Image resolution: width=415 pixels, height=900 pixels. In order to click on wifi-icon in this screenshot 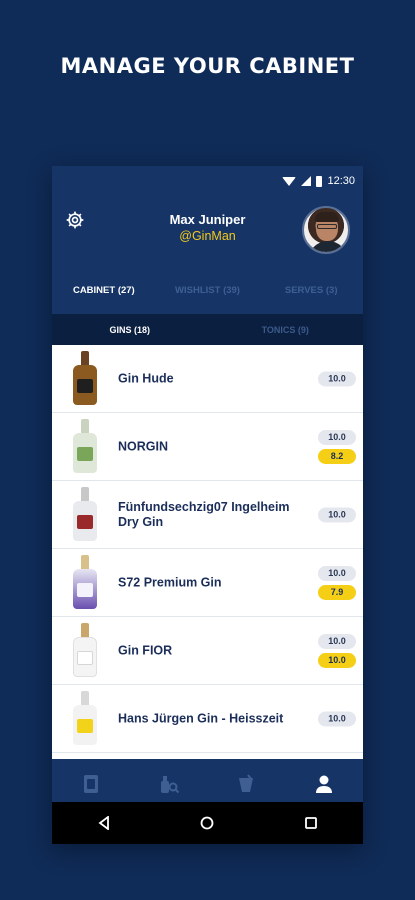, I will do `click(289, 181)`.